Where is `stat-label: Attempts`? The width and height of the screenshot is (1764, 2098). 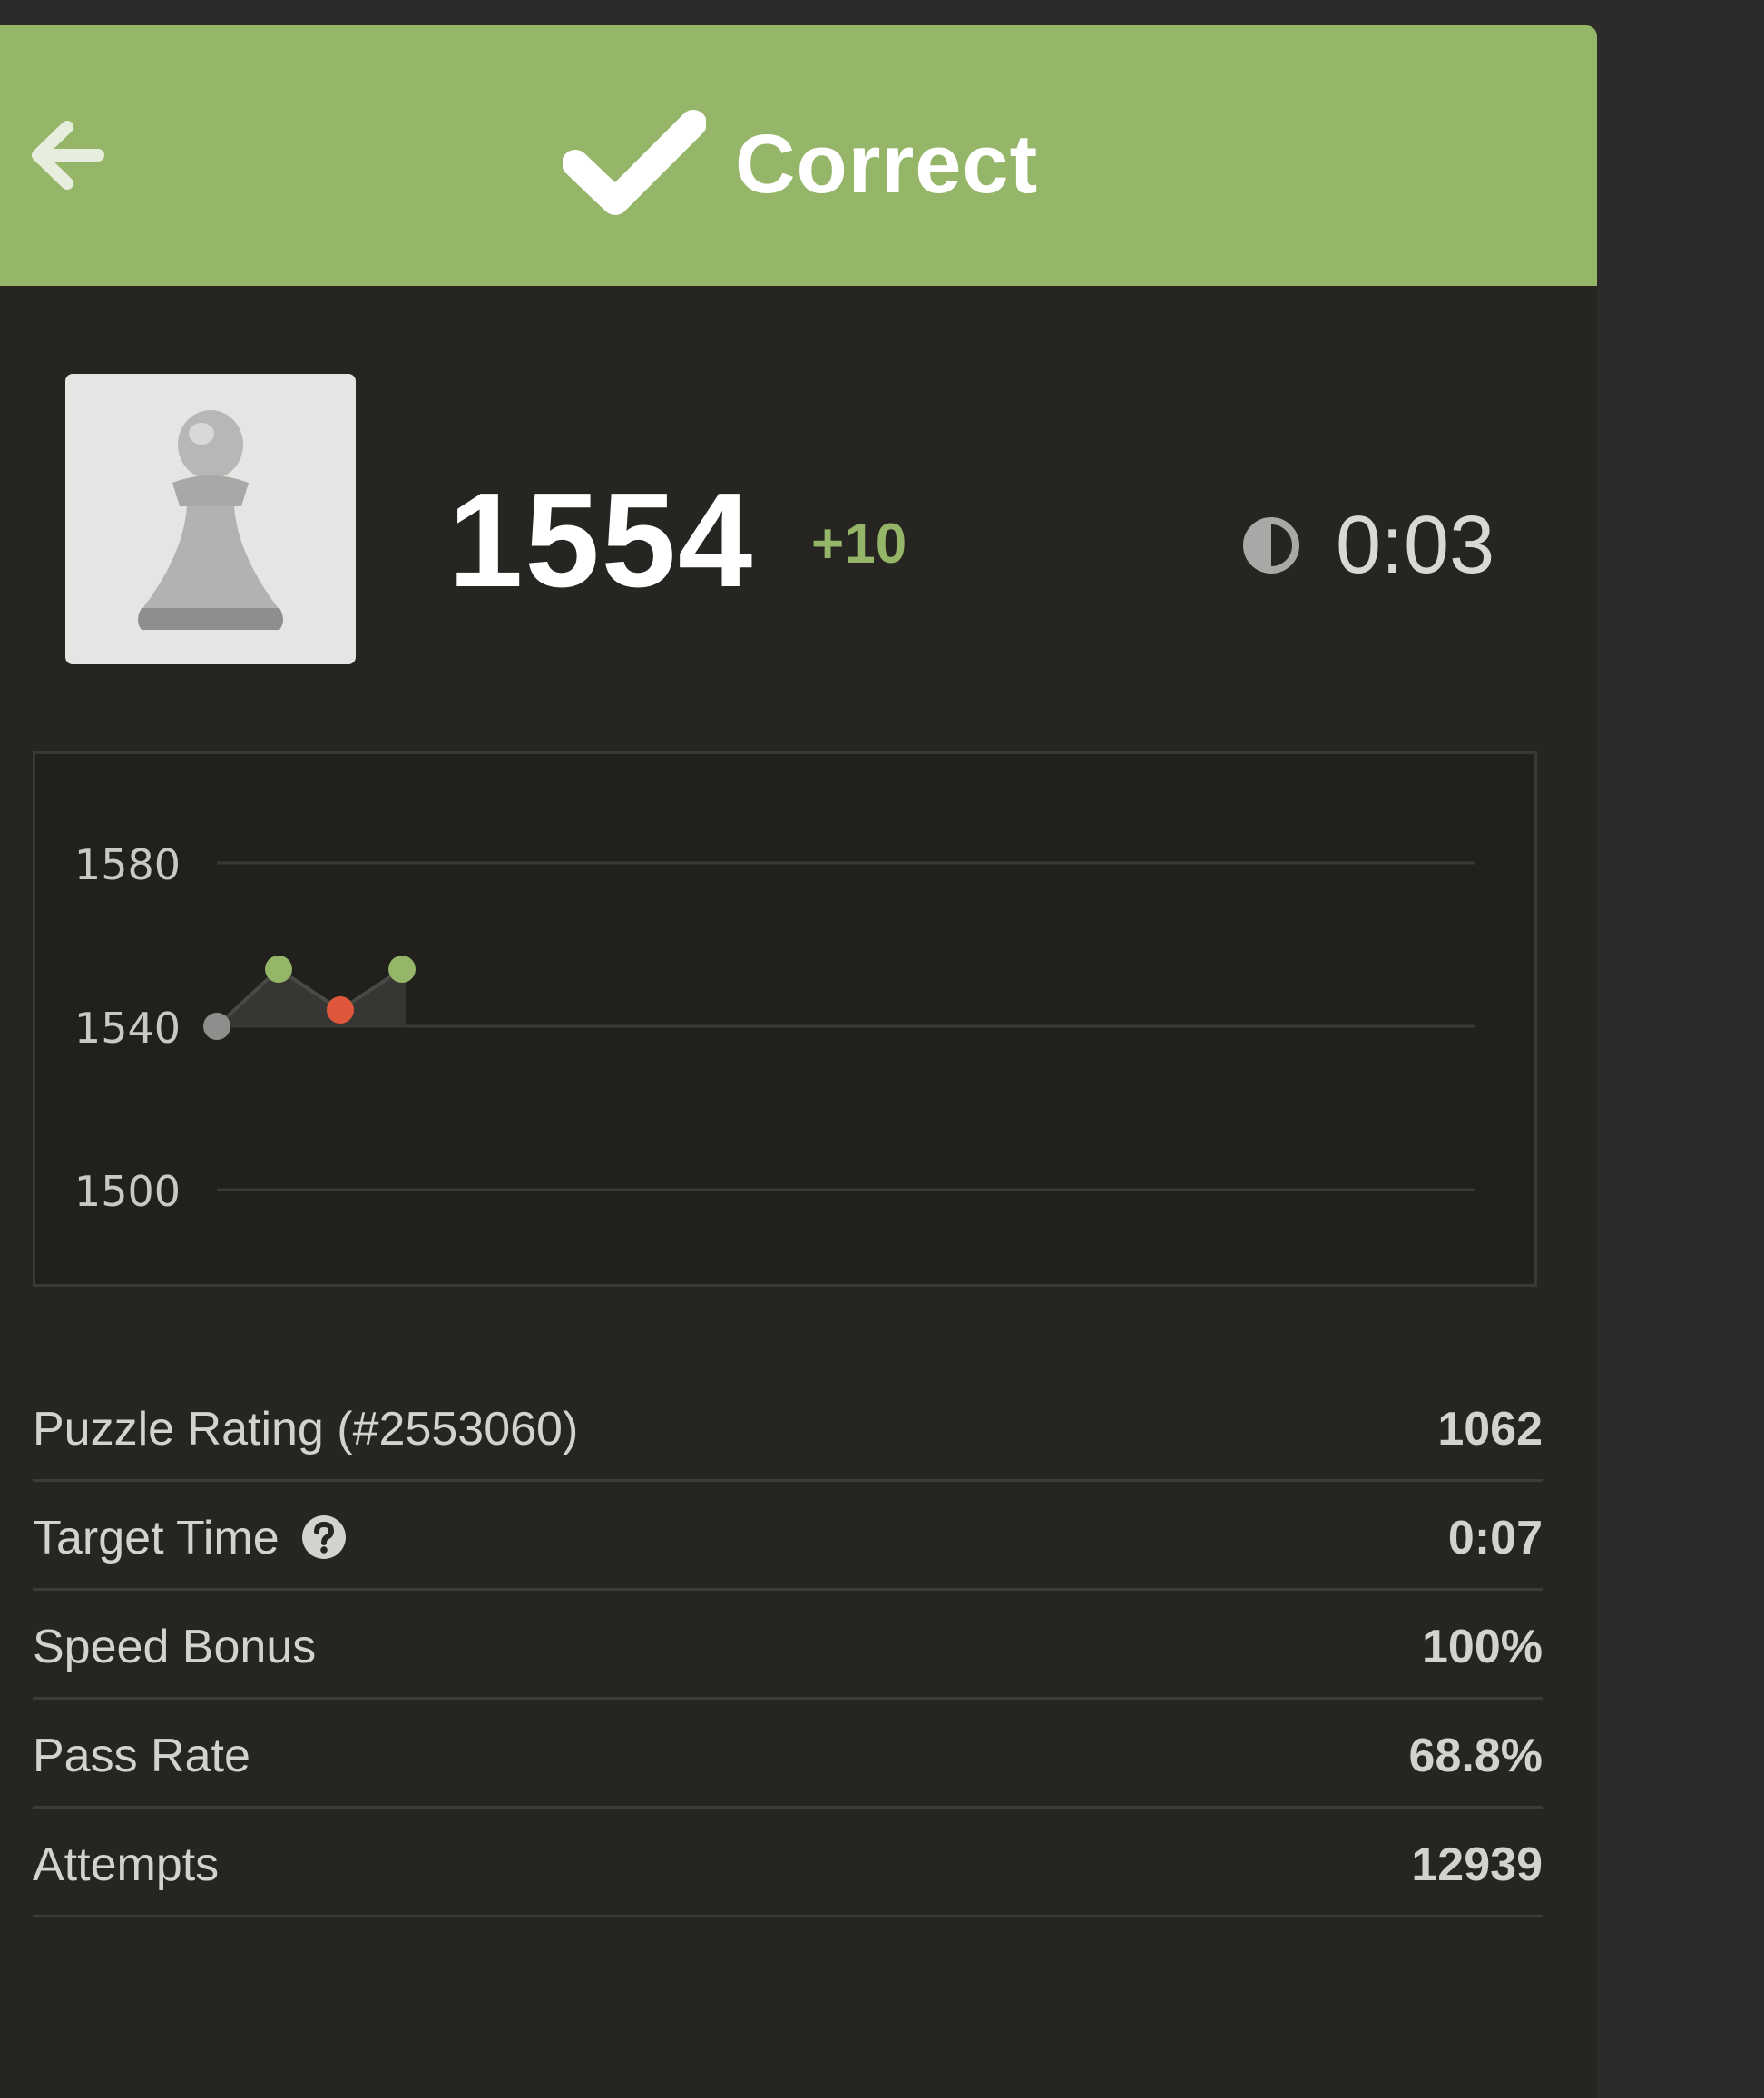 stat-label: Attempts is located at coordinates (126, 1864).